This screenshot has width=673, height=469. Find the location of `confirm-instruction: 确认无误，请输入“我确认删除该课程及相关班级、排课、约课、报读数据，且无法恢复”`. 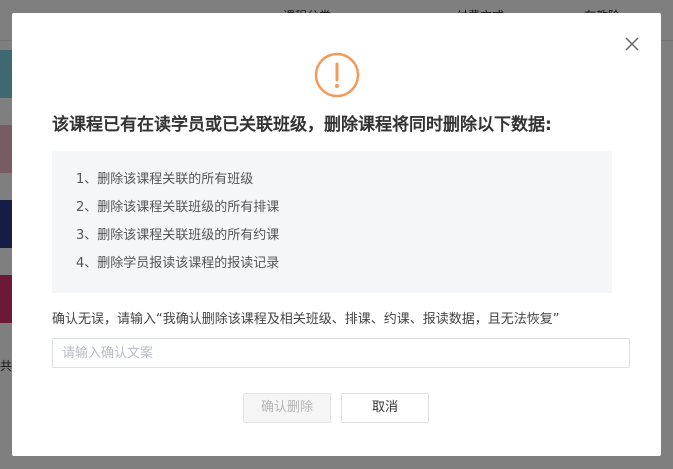

confirm-instruction: 确认无误，请输入“我确认删除该课程及相关班级、排课、约课、报读数据，且无法恢复” is located at coordinates (306, 319).